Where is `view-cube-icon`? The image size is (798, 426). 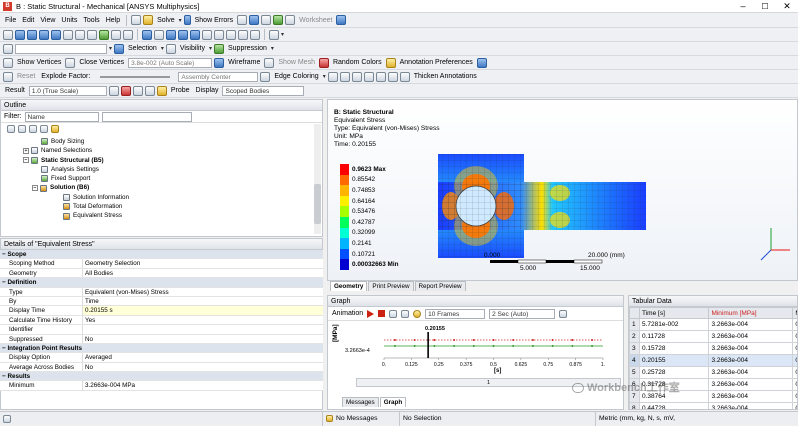
view-cube-icon is located at coordinates (255, 35).